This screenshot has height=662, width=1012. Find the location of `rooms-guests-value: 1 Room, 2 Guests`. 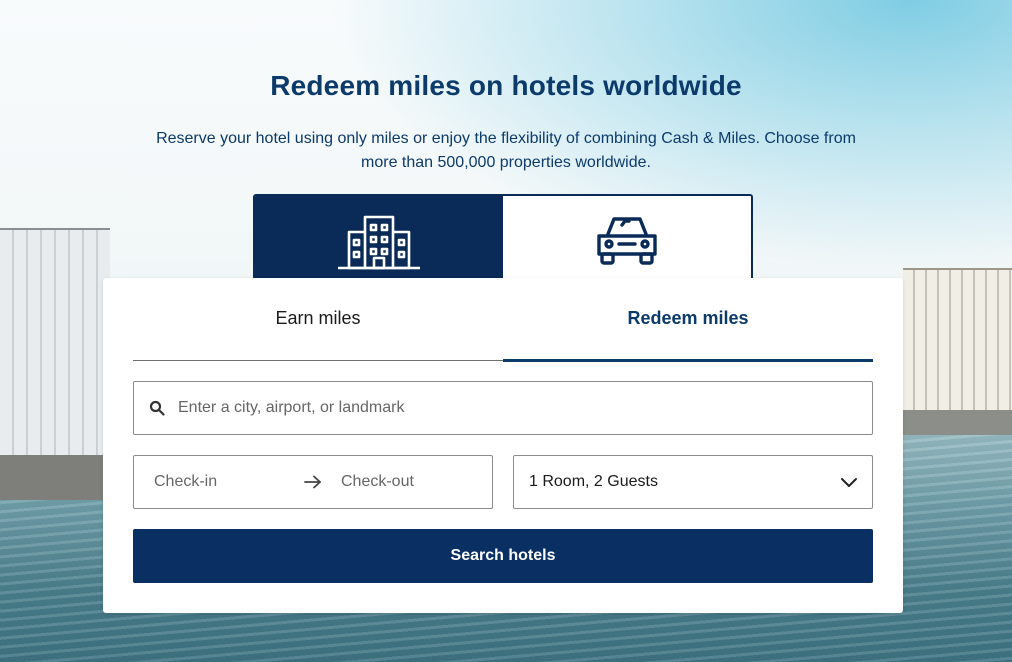

rooms-guests-value: 1 Room, 2 Guests is located at coordinates (593, 481).